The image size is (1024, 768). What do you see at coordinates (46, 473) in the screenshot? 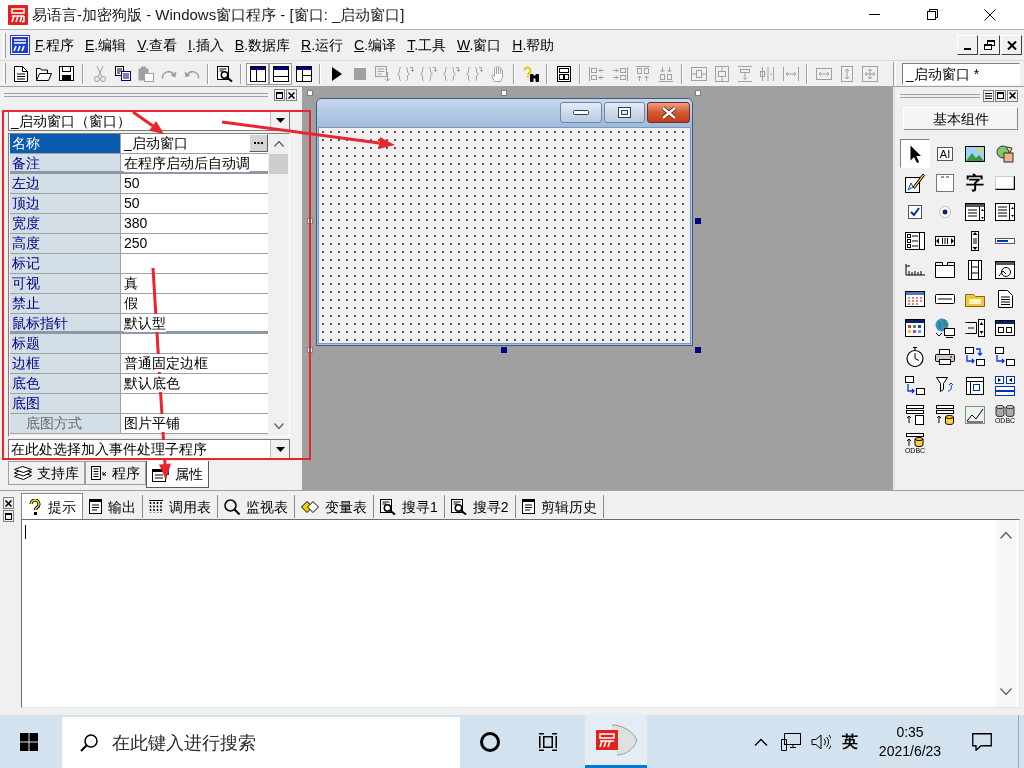
I see `panel-tab: 支持库` at bounding box center [46, 473].